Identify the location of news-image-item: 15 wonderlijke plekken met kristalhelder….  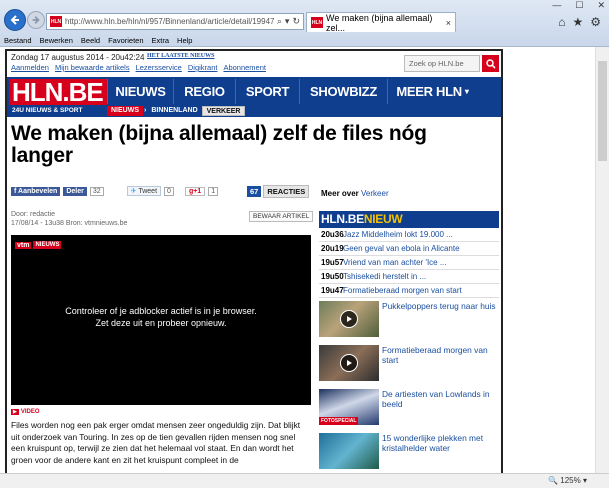
(409, 451).